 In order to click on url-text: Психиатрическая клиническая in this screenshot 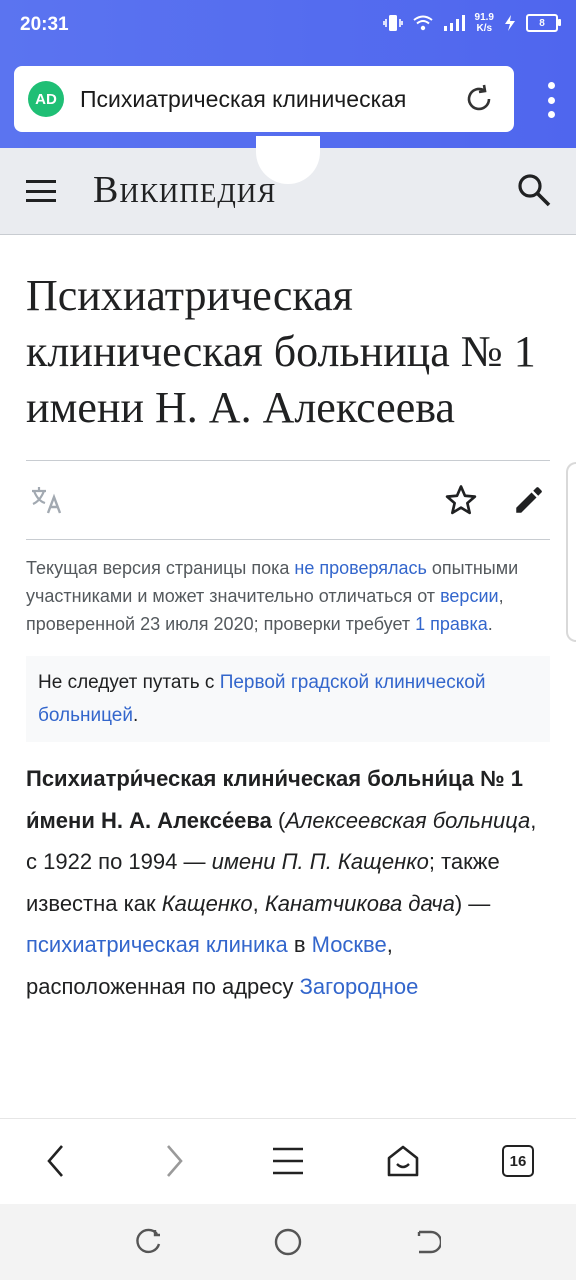, I will do `click(266, 99)`.